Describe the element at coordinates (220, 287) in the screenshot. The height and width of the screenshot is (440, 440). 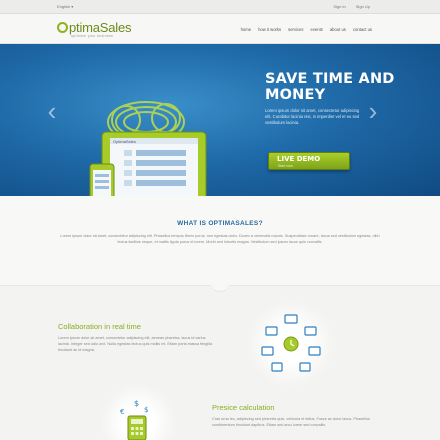
I see `section-notch` at that location.